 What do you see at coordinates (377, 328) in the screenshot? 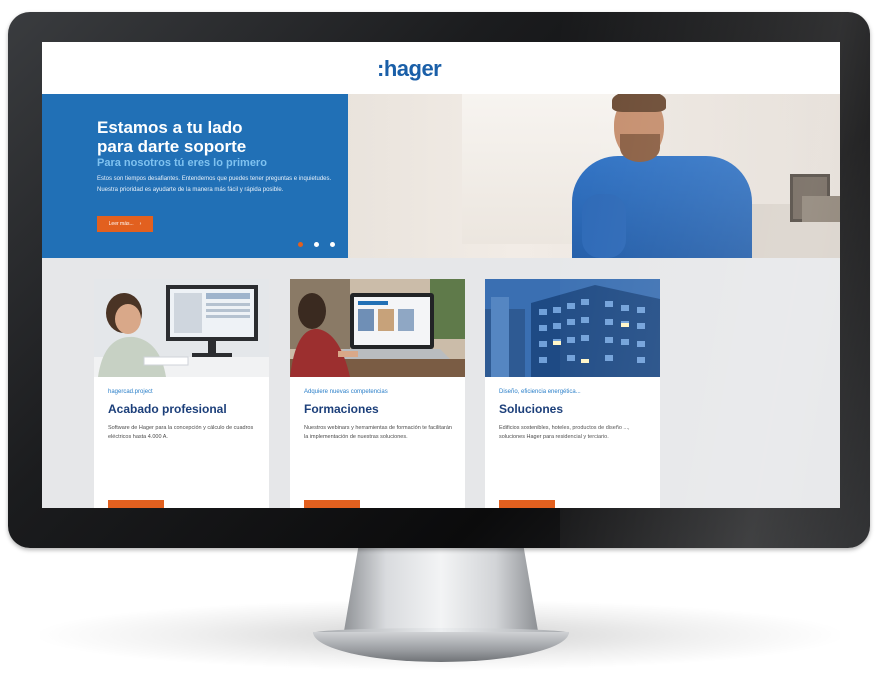
I see `card-image-training` at bounding box center [377, 328].